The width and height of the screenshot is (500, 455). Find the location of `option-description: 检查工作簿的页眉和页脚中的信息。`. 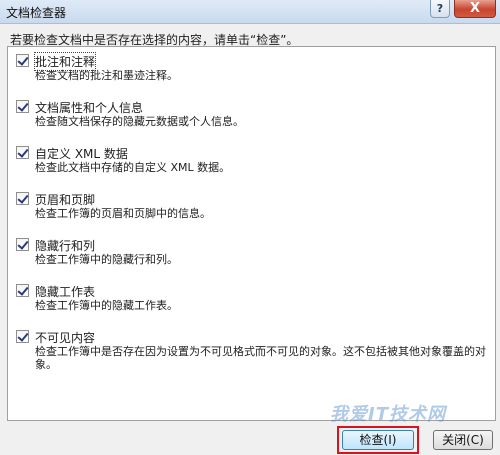

option-description: 检查工作簿的页眉和页脚中的信息。 is located at coordinates (123, 213).